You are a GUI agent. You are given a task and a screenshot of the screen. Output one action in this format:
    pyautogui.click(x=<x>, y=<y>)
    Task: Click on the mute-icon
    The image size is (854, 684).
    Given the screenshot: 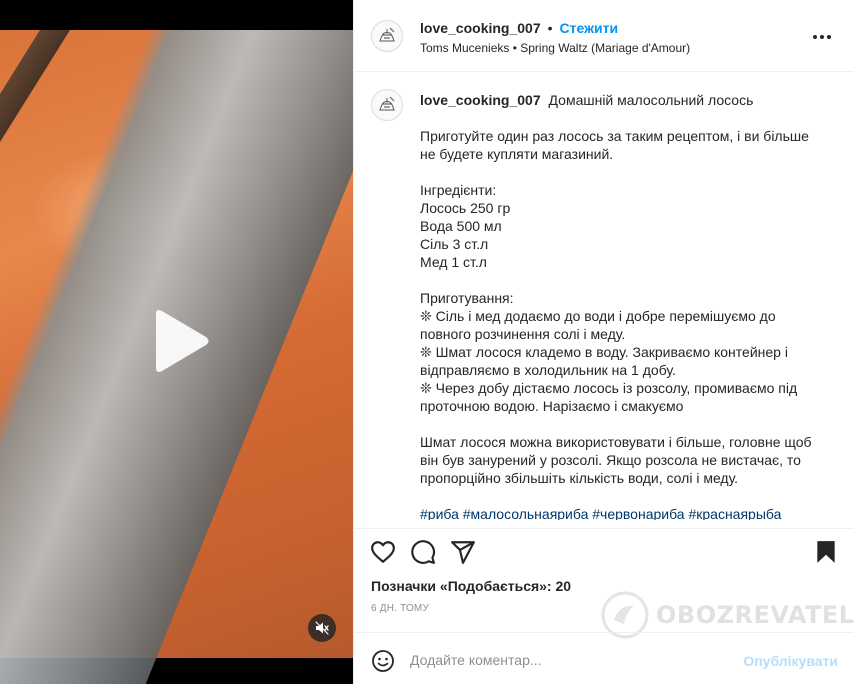 What is the action you would take?
    pyautogui.click(x=322, y=628)
    